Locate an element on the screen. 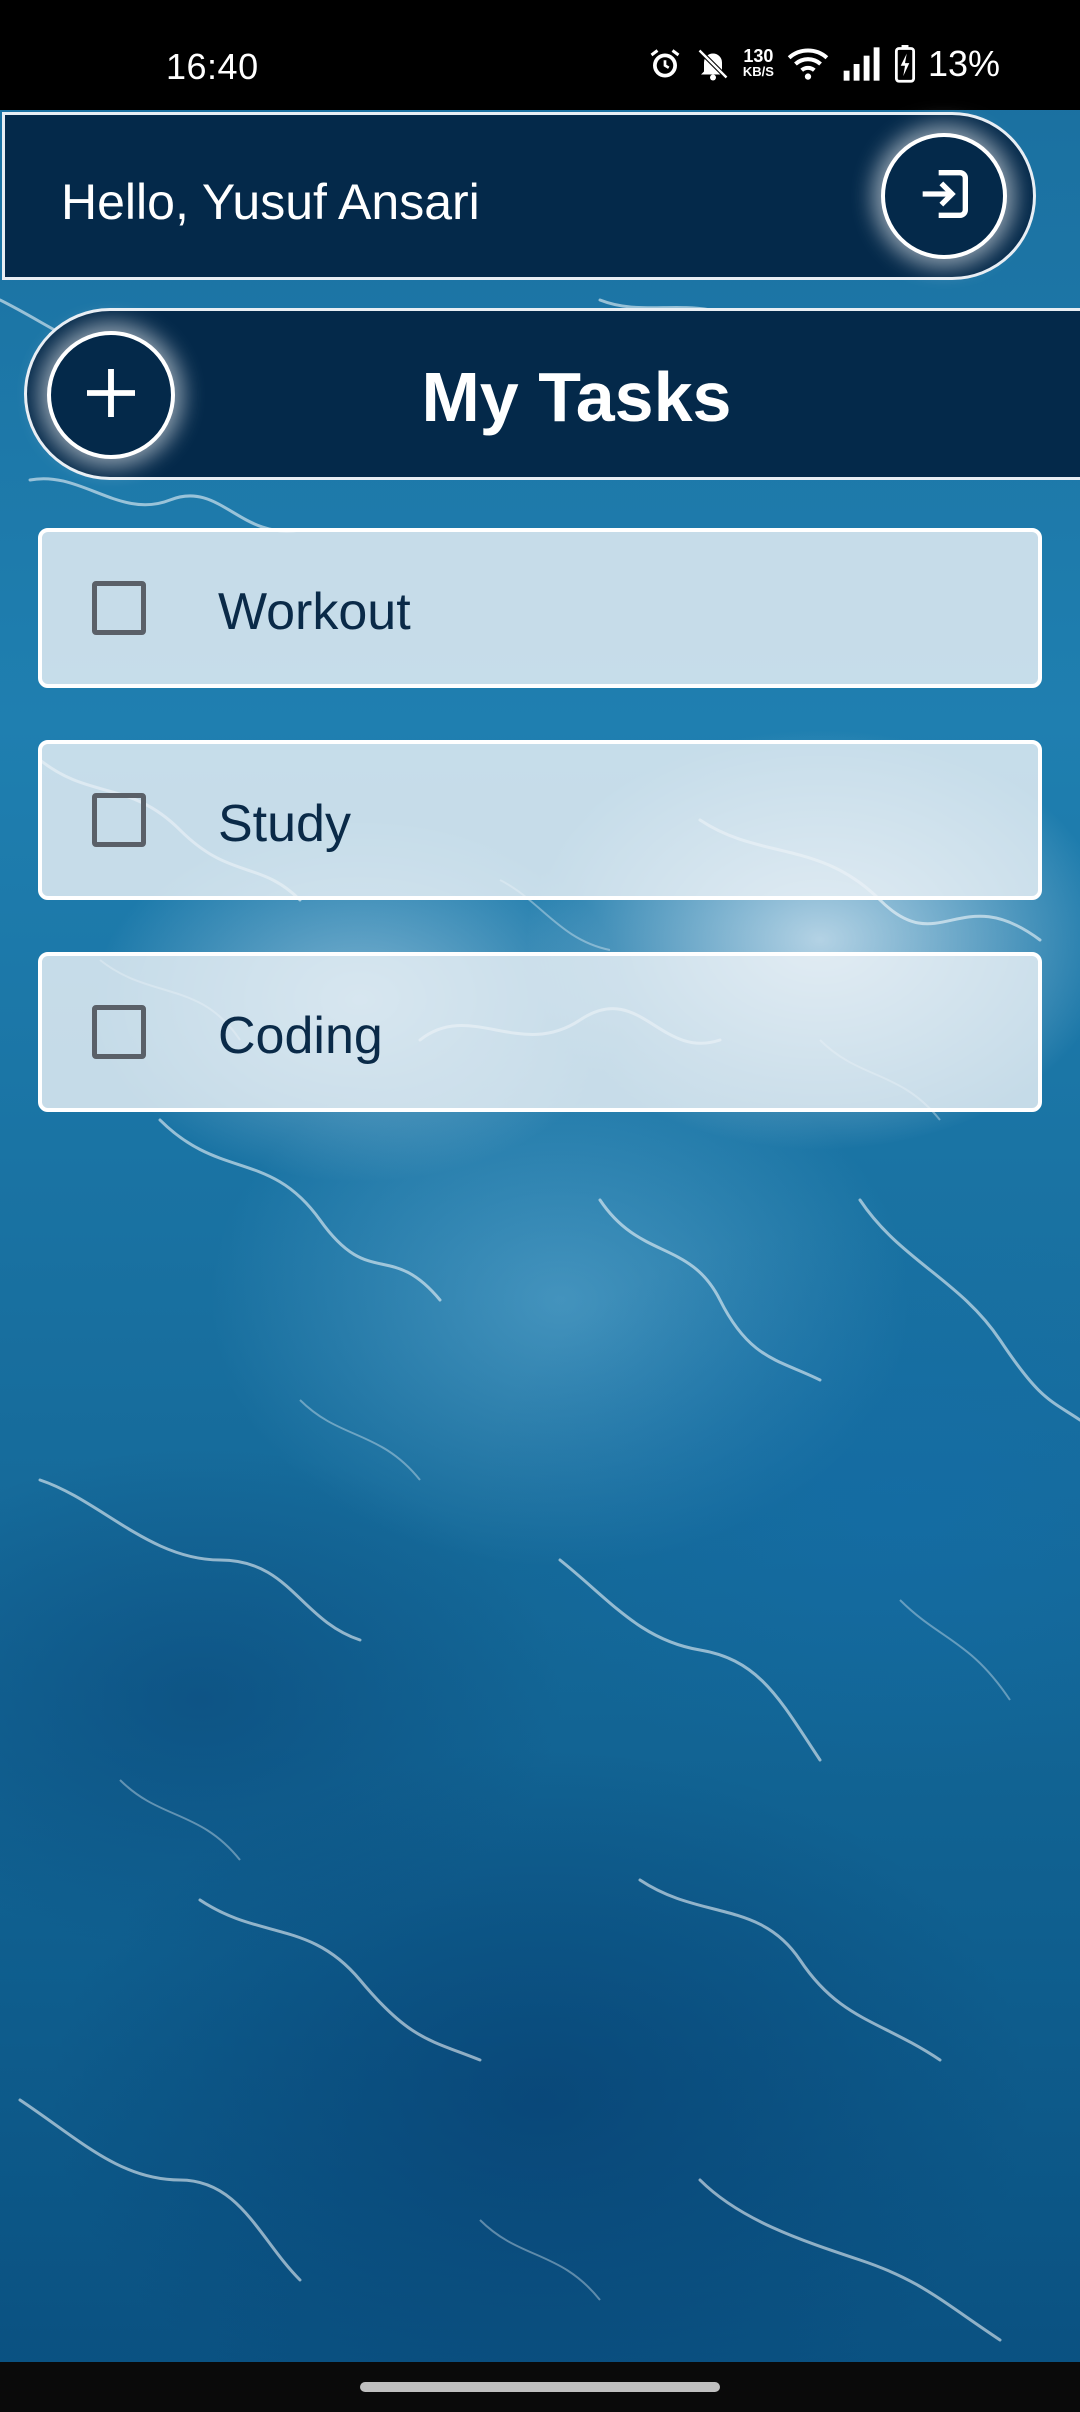 The height and width of the screenshot is (2412, 1080). task-item-workout: Workout is located at coordinates (540, 608).